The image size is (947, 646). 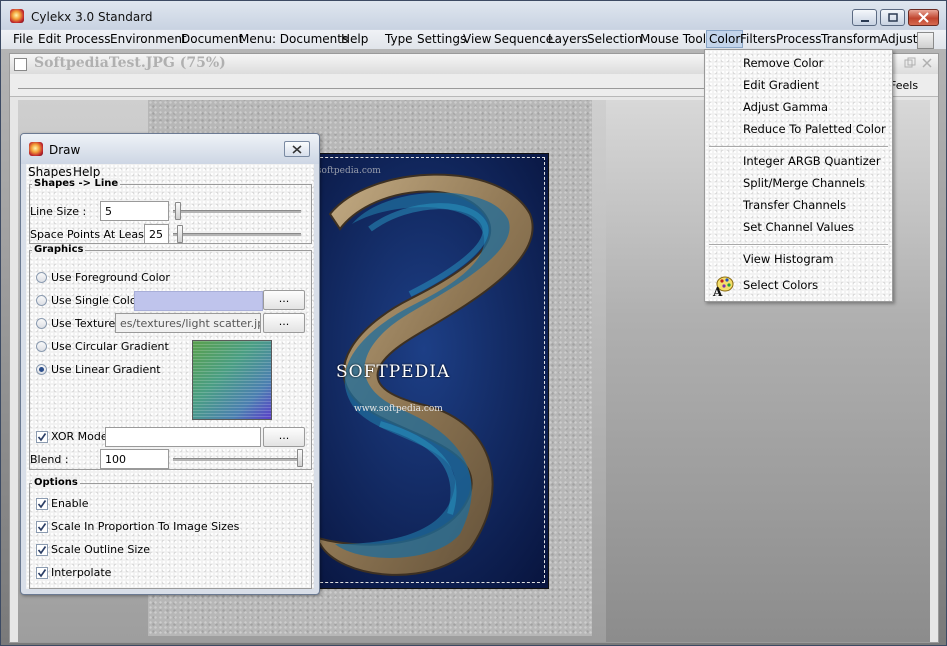 I want to click on menu-item-menu-documents: Menu: Documents, so click(x=293, y=39).